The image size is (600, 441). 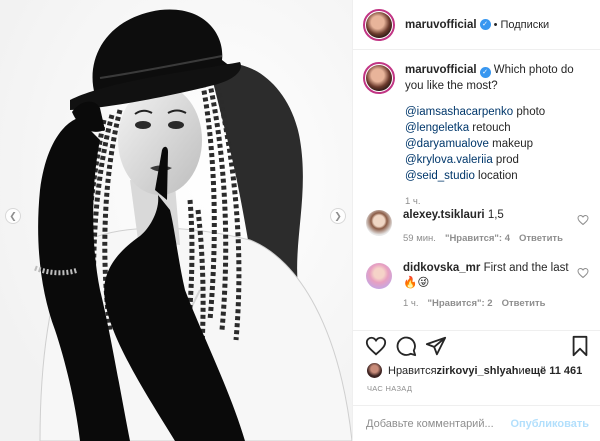 I want to click on comment-input, so click(x=446, y=423).